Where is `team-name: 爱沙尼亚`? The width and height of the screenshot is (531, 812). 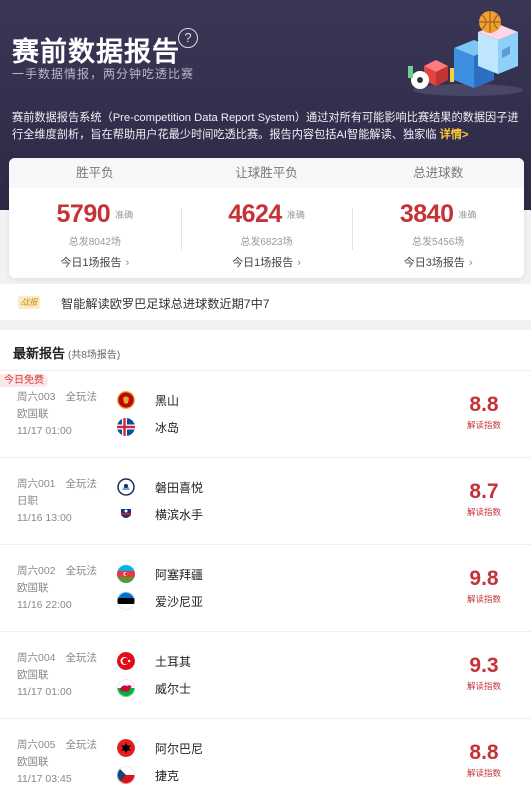 team-name: 爱沙尼亚 is located at coordinates (179, 601).